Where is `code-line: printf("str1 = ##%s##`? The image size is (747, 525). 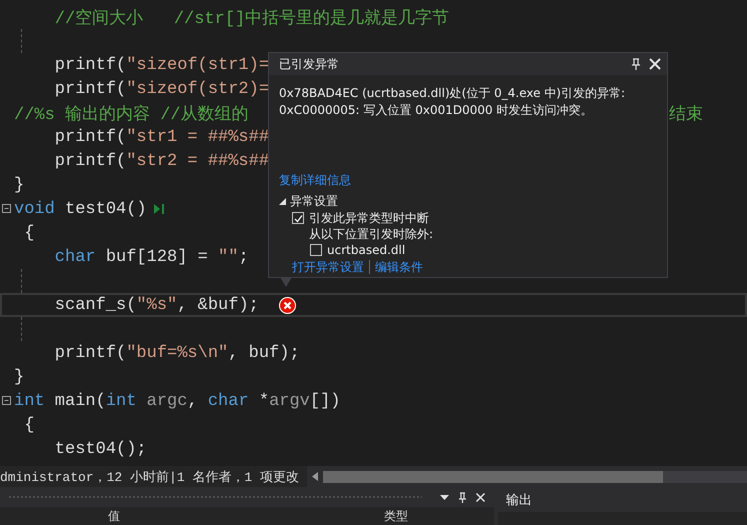 code-line: printf("str1 = ##%s## is located at coordinates (162, 137).